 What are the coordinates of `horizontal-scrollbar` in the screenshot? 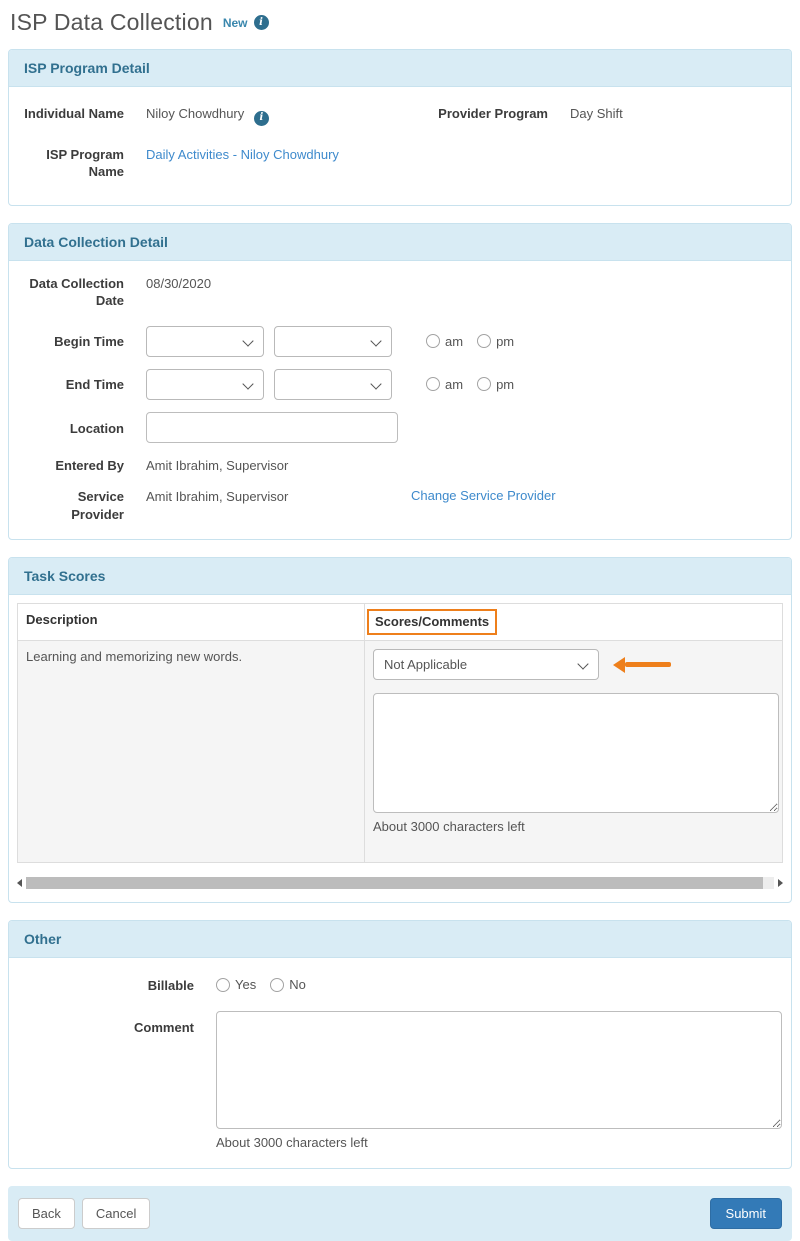 It's located at (400, 882).